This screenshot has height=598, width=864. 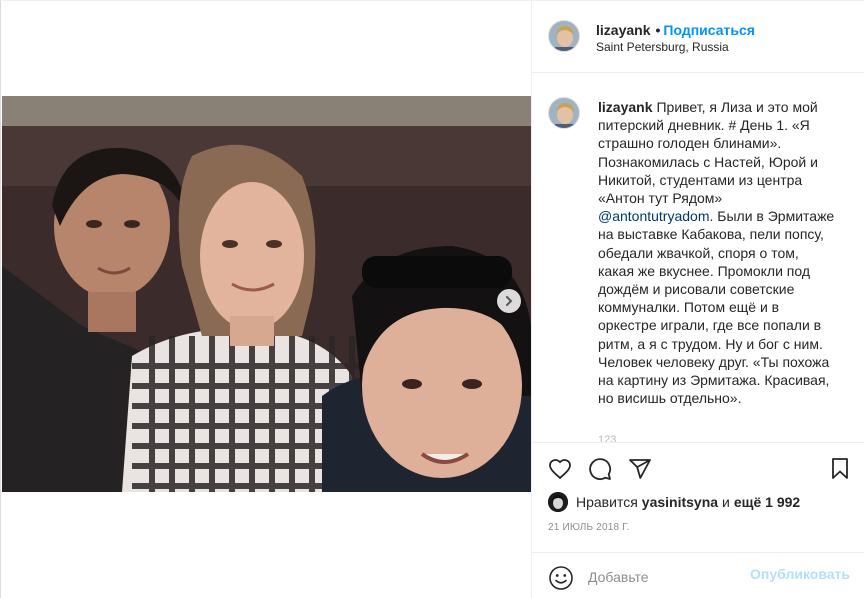 I want to click on author-avatar, so click(x=564, y=36).